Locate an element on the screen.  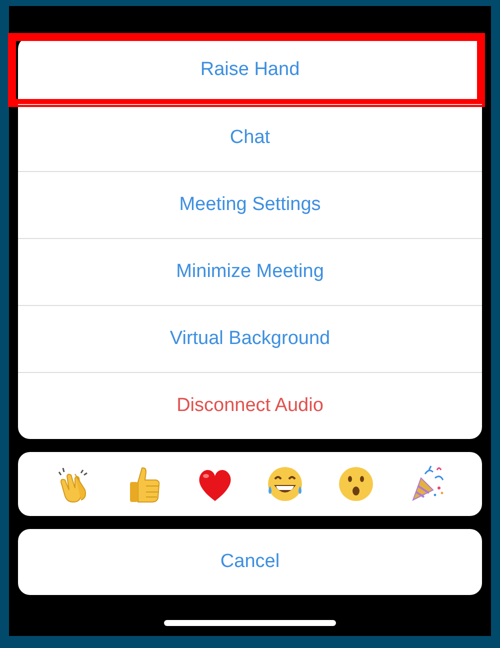
menu-item: Minimize Meeting is located at coordinates (250, 271).